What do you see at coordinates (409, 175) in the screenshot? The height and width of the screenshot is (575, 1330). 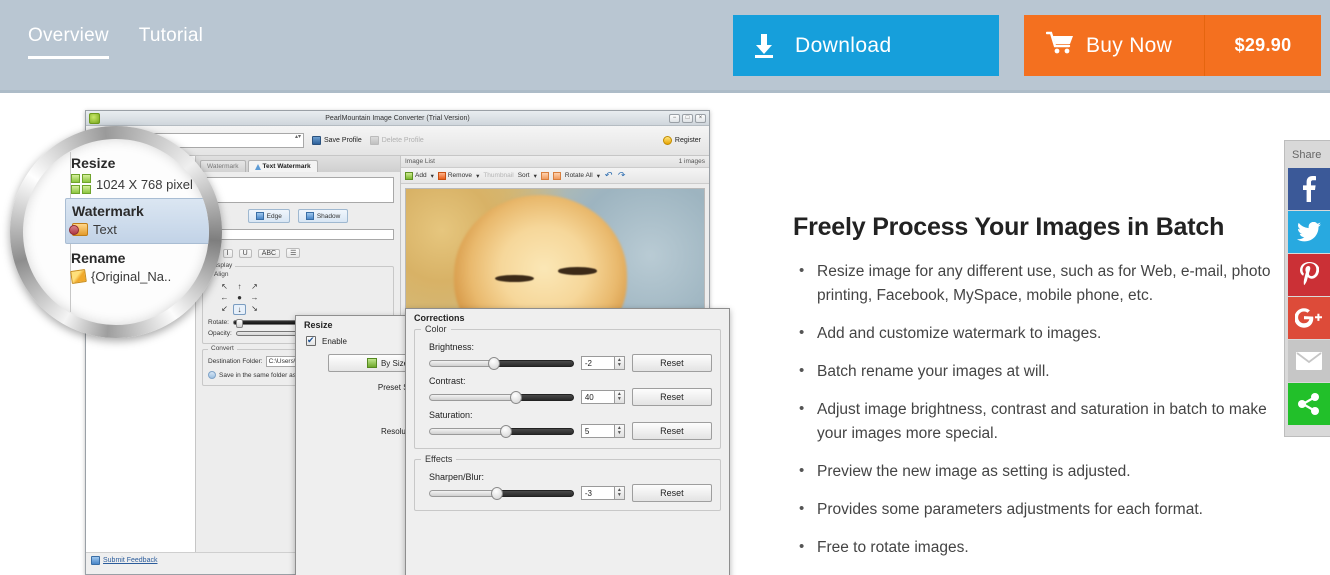 I see `plus-icon` at bounding box center [409, 175].